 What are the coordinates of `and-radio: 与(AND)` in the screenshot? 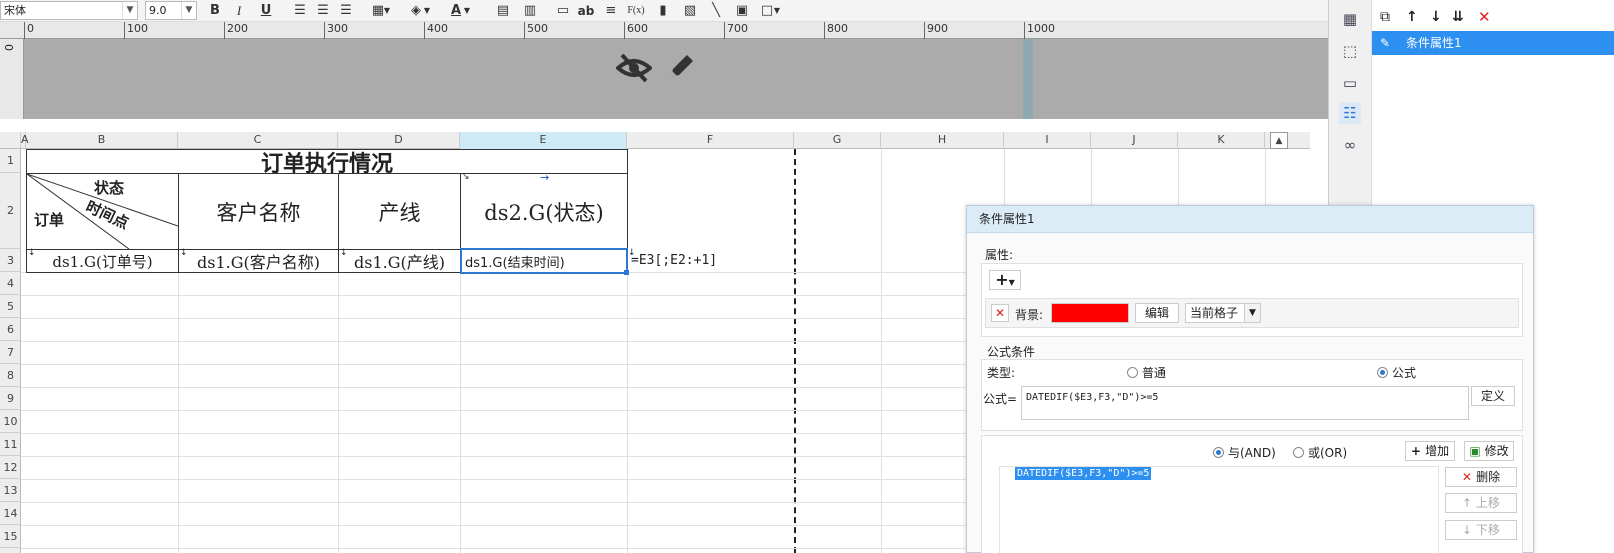 It's located at (1244, 452).